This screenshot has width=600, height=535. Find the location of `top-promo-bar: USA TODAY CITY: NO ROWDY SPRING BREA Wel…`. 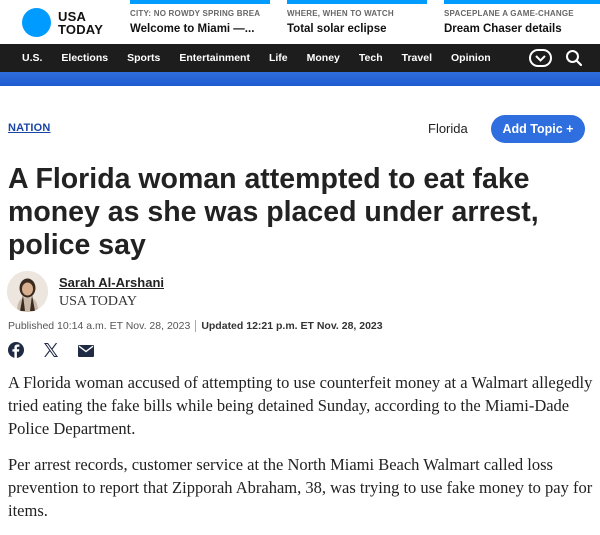

top-promo-bar: USA TODAY CITY: NO ROWDY SPRING BREA Wel… is located at coordinates (300, 22).